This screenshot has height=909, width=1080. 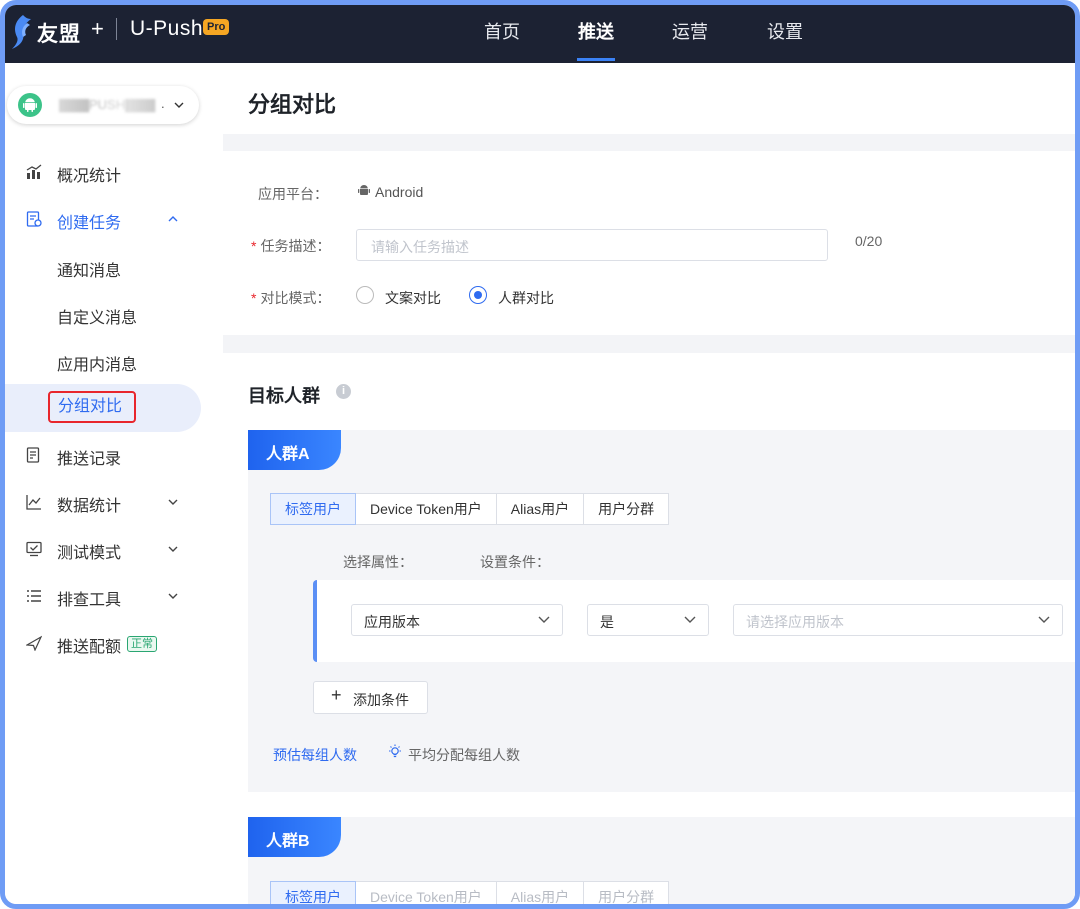 I want to click on sidebar-item-data-stats: 数据统计, so click(x=103, y=502).